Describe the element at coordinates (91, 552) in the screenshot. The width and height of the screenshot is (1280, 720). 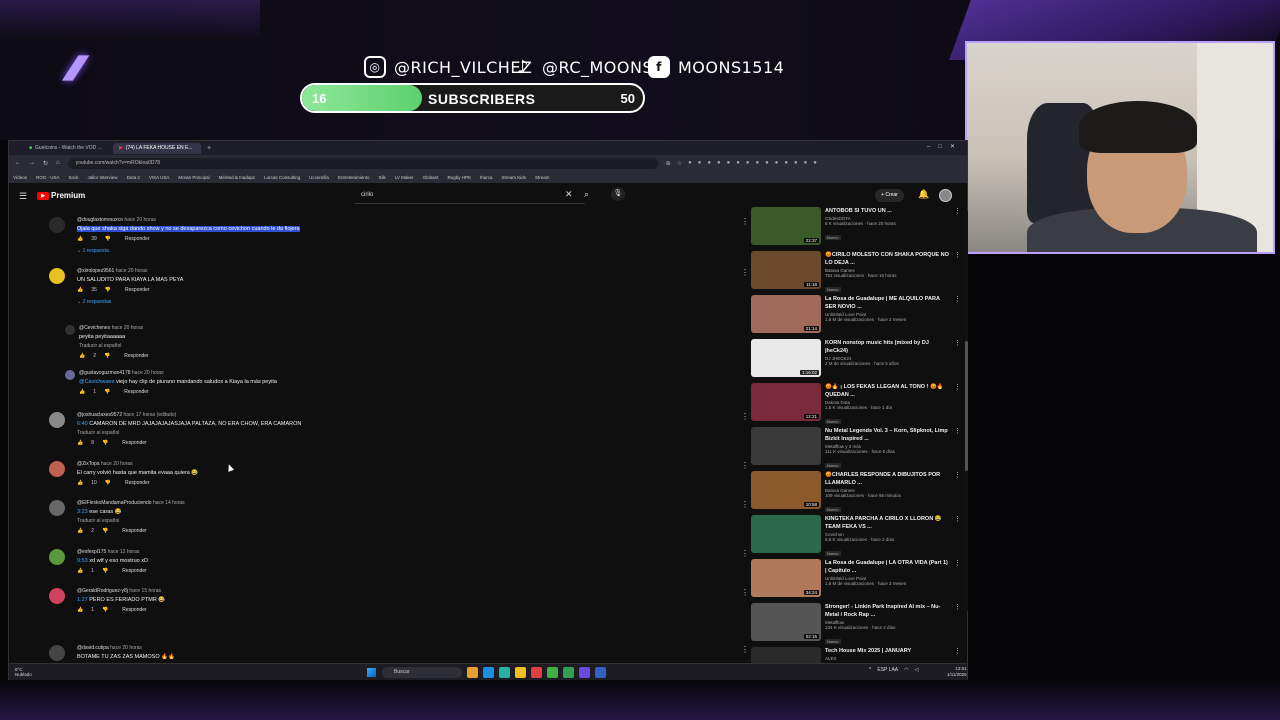
I see `comment-username: @esfexpl175` at that location.